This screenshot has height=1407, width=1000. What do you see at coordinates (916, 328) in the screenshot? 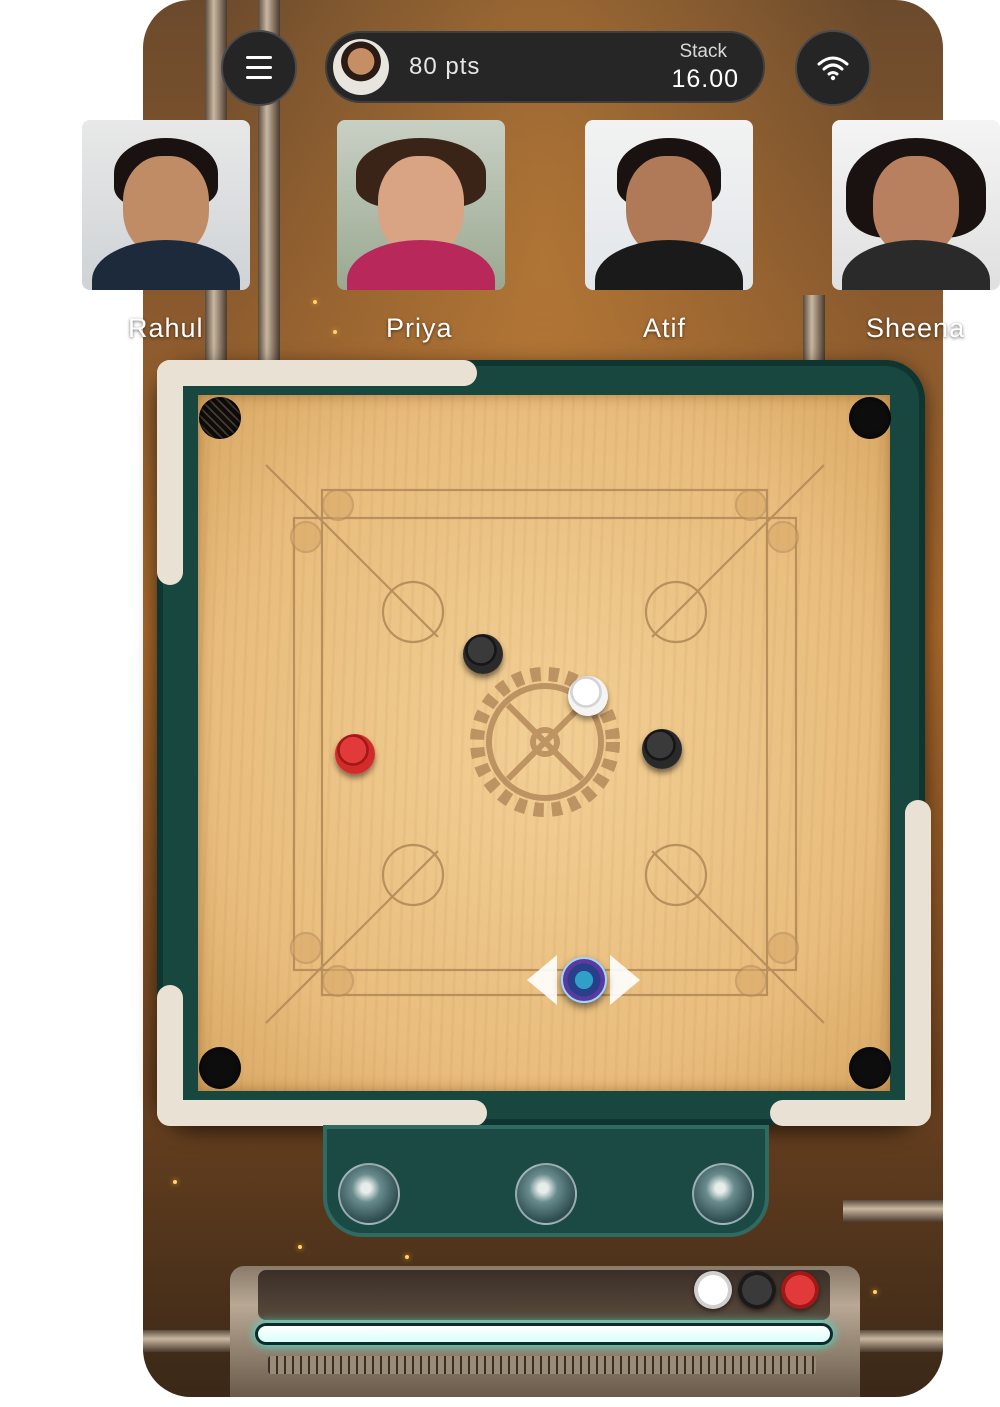
I see `player-name-sheena: Sheena` at bounding box center [916, 328].